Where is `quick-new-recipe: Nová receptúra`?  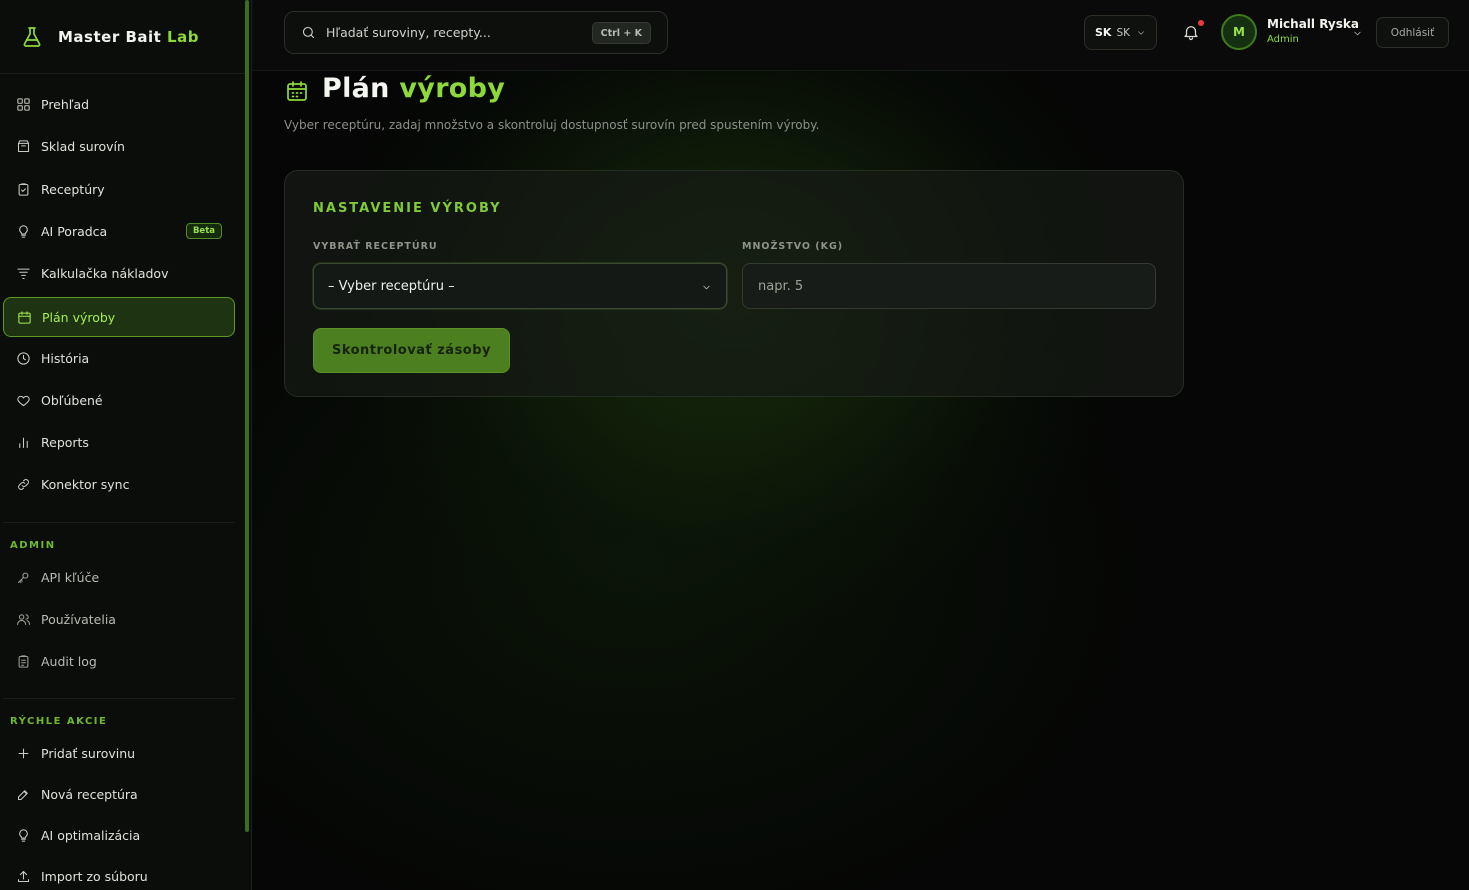 quick-new-recipe: Nová receptúra is located at coordinates (119, 794).